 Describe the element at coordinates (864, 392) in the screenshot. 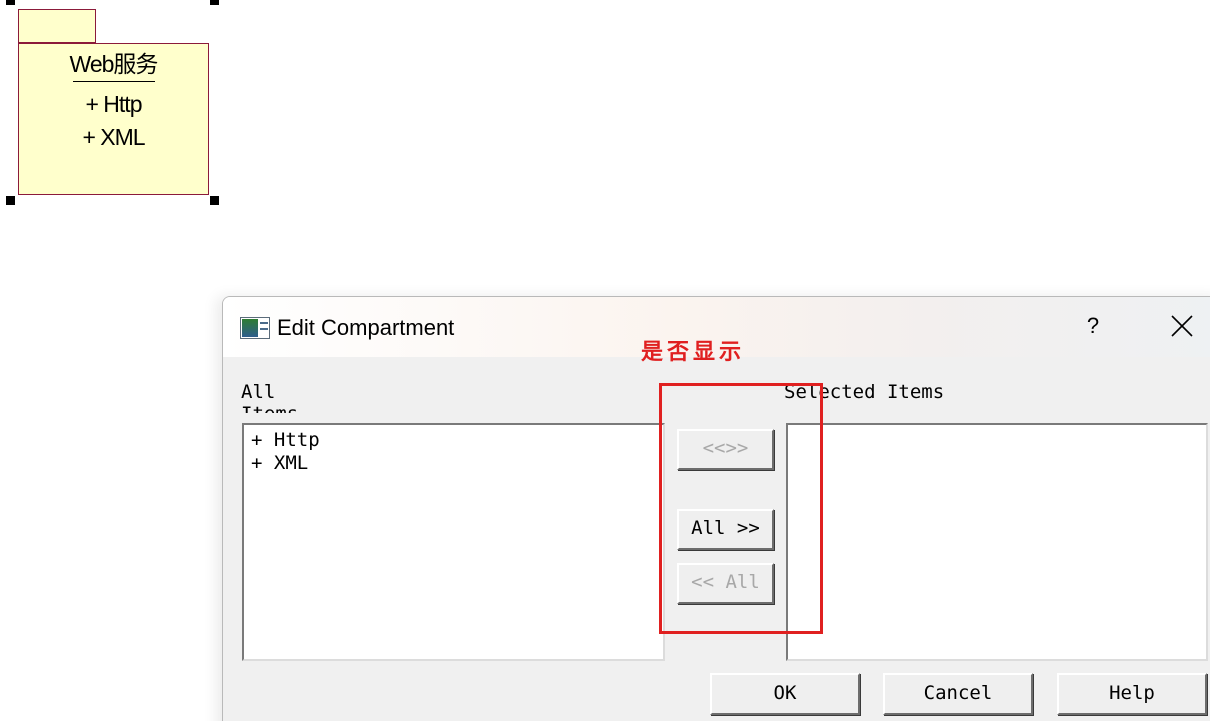

I see `selected-items-label: Selected Items` at that location.